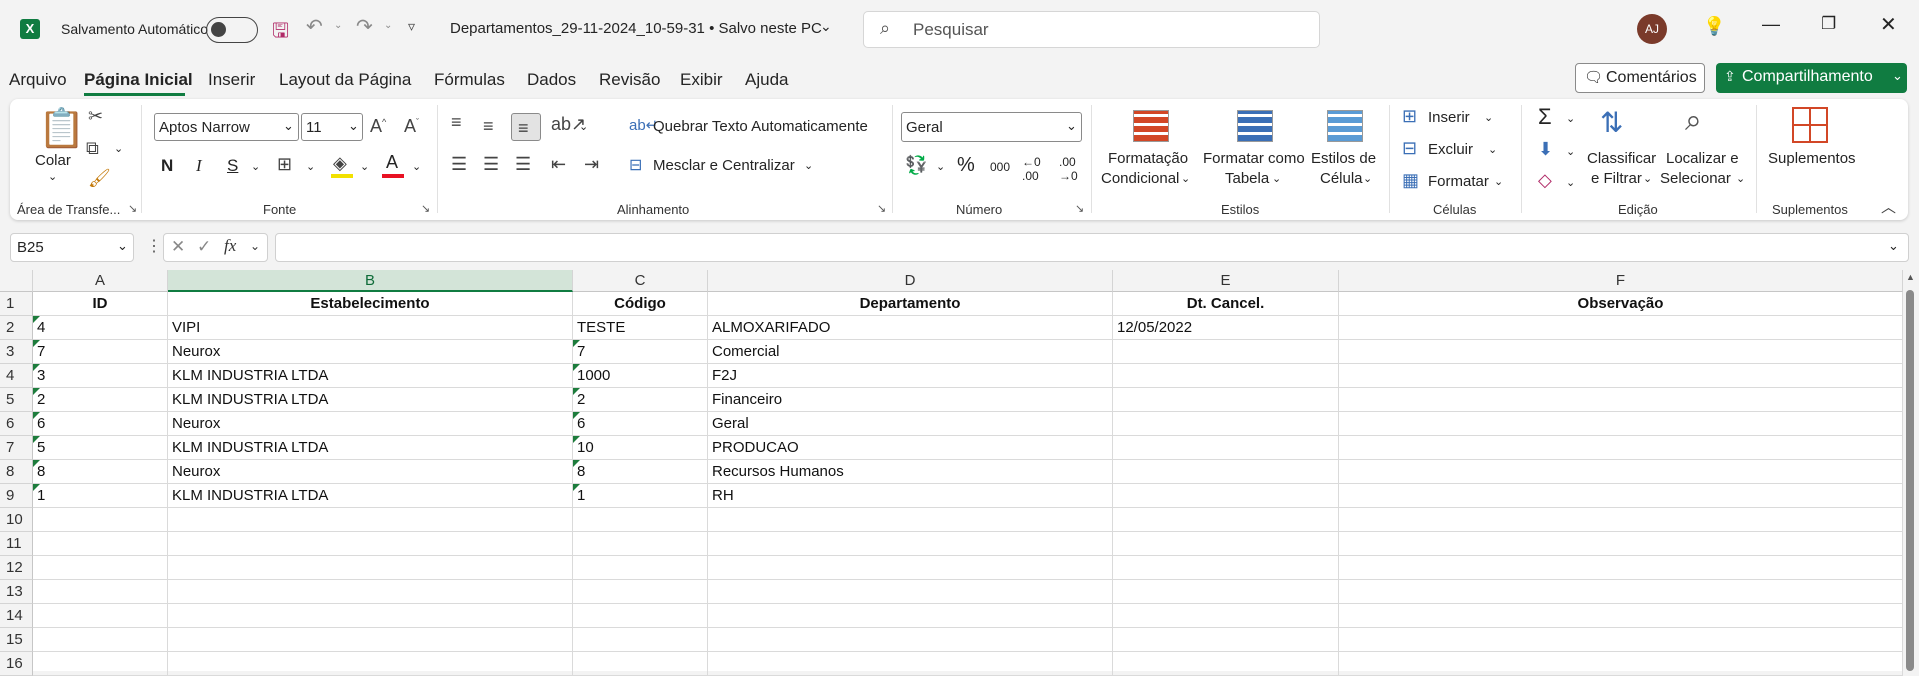 This screenshot has height=676, width=1919. Describe the element at coordinates (1226, 520) in the screenshot. I see `cell-e10` at that location.